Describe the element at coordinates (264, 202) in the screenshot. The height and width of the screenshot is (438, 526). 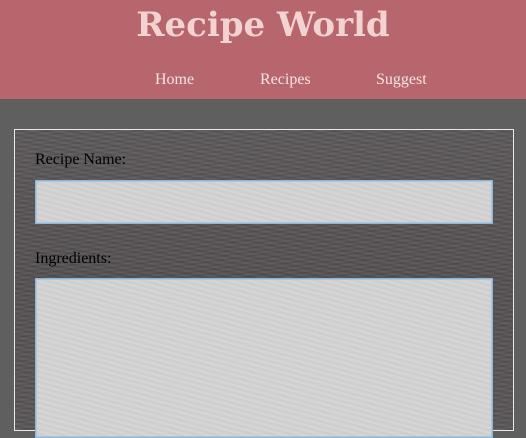
I see `recipe-name-input` at that location.